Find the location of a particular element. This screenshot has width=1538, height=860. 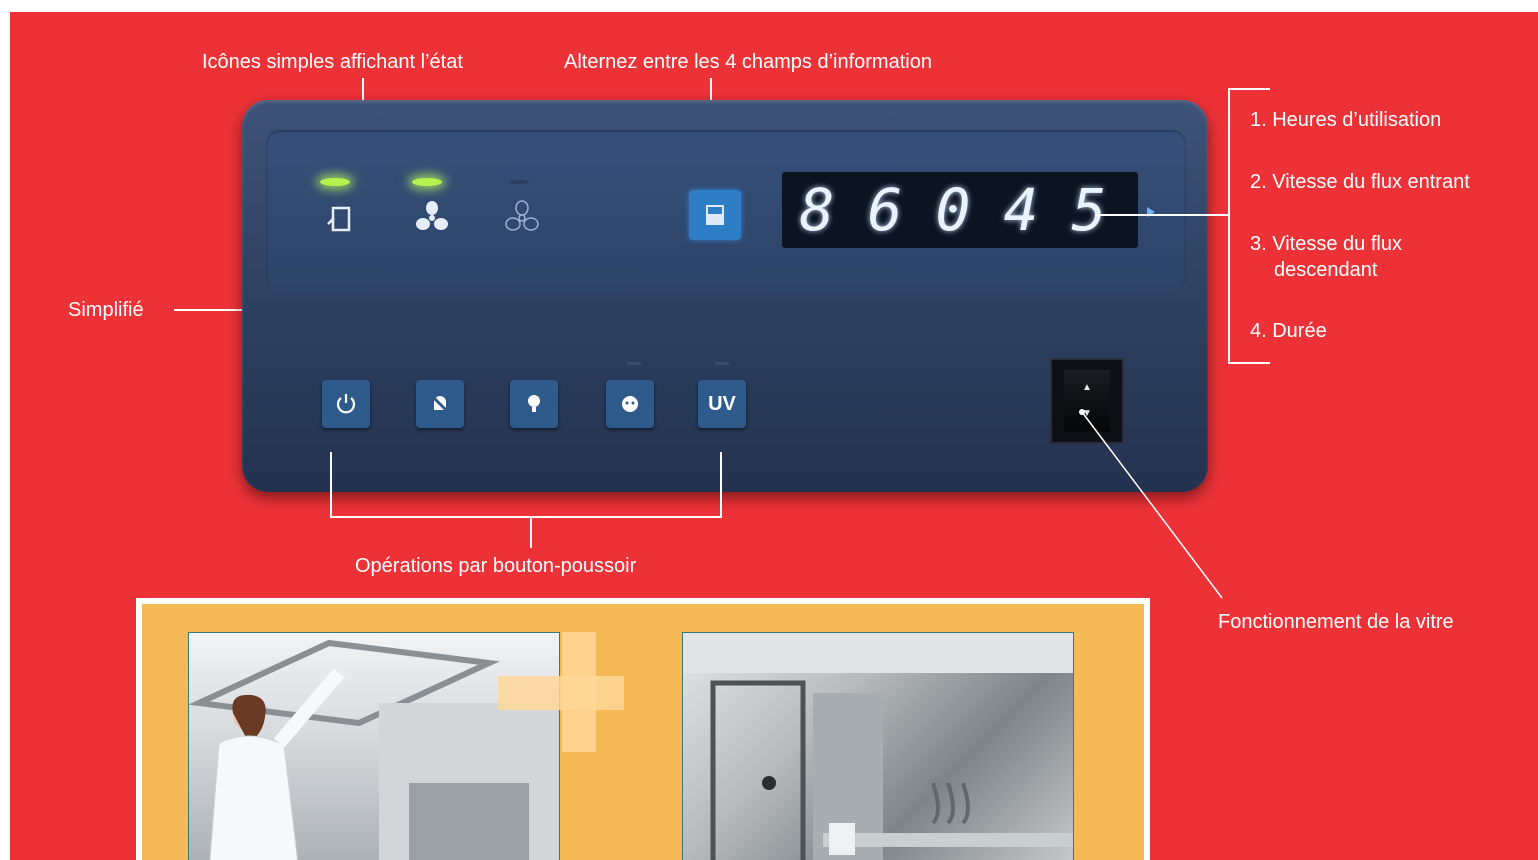

fan-status-led is located at coordinates (427, 182).